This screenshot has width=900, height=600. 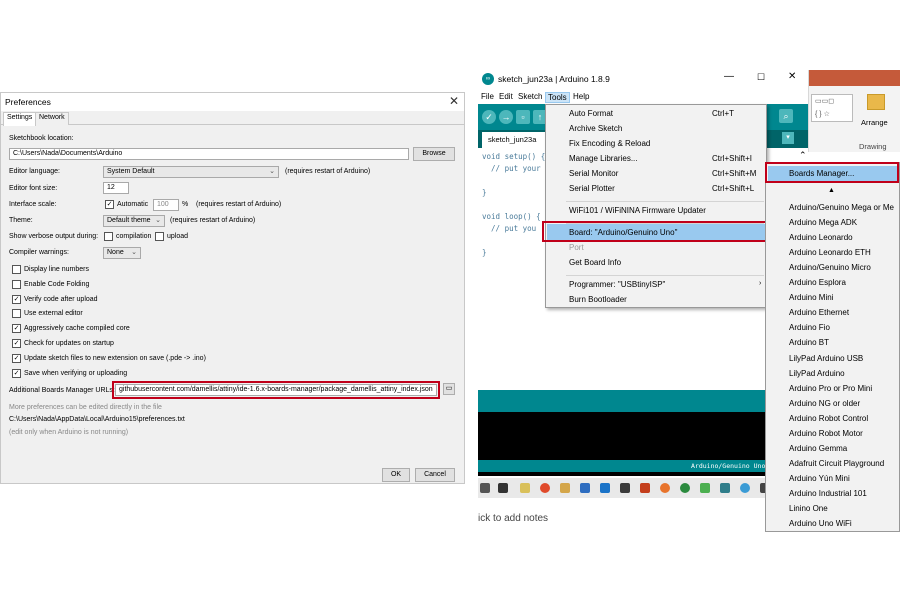 What do you see at coordinates (434, 154) in the screenshot?
I see `browse-button: Browse` at bounding box center [434, 154].